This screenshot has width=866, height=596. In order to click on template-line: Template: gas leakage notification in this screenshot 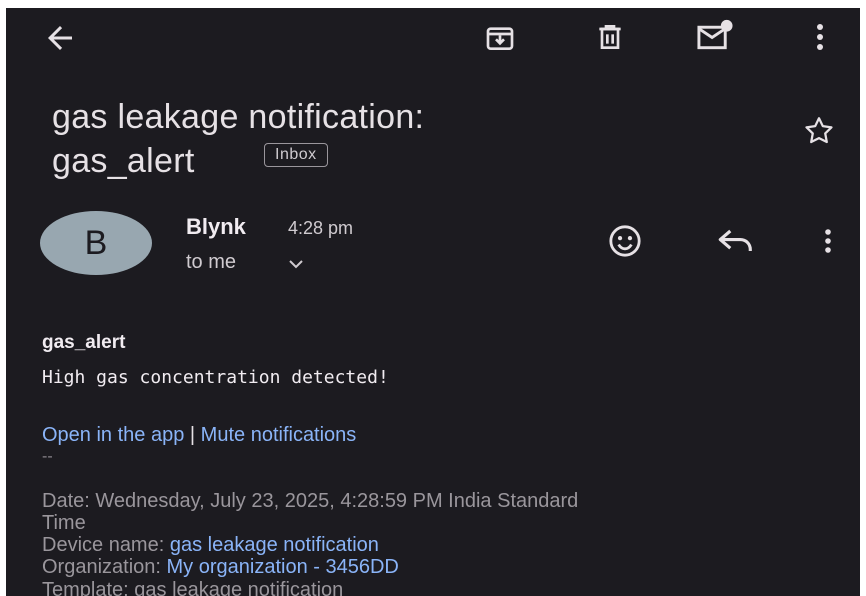, I will do `click(193, 587)`.